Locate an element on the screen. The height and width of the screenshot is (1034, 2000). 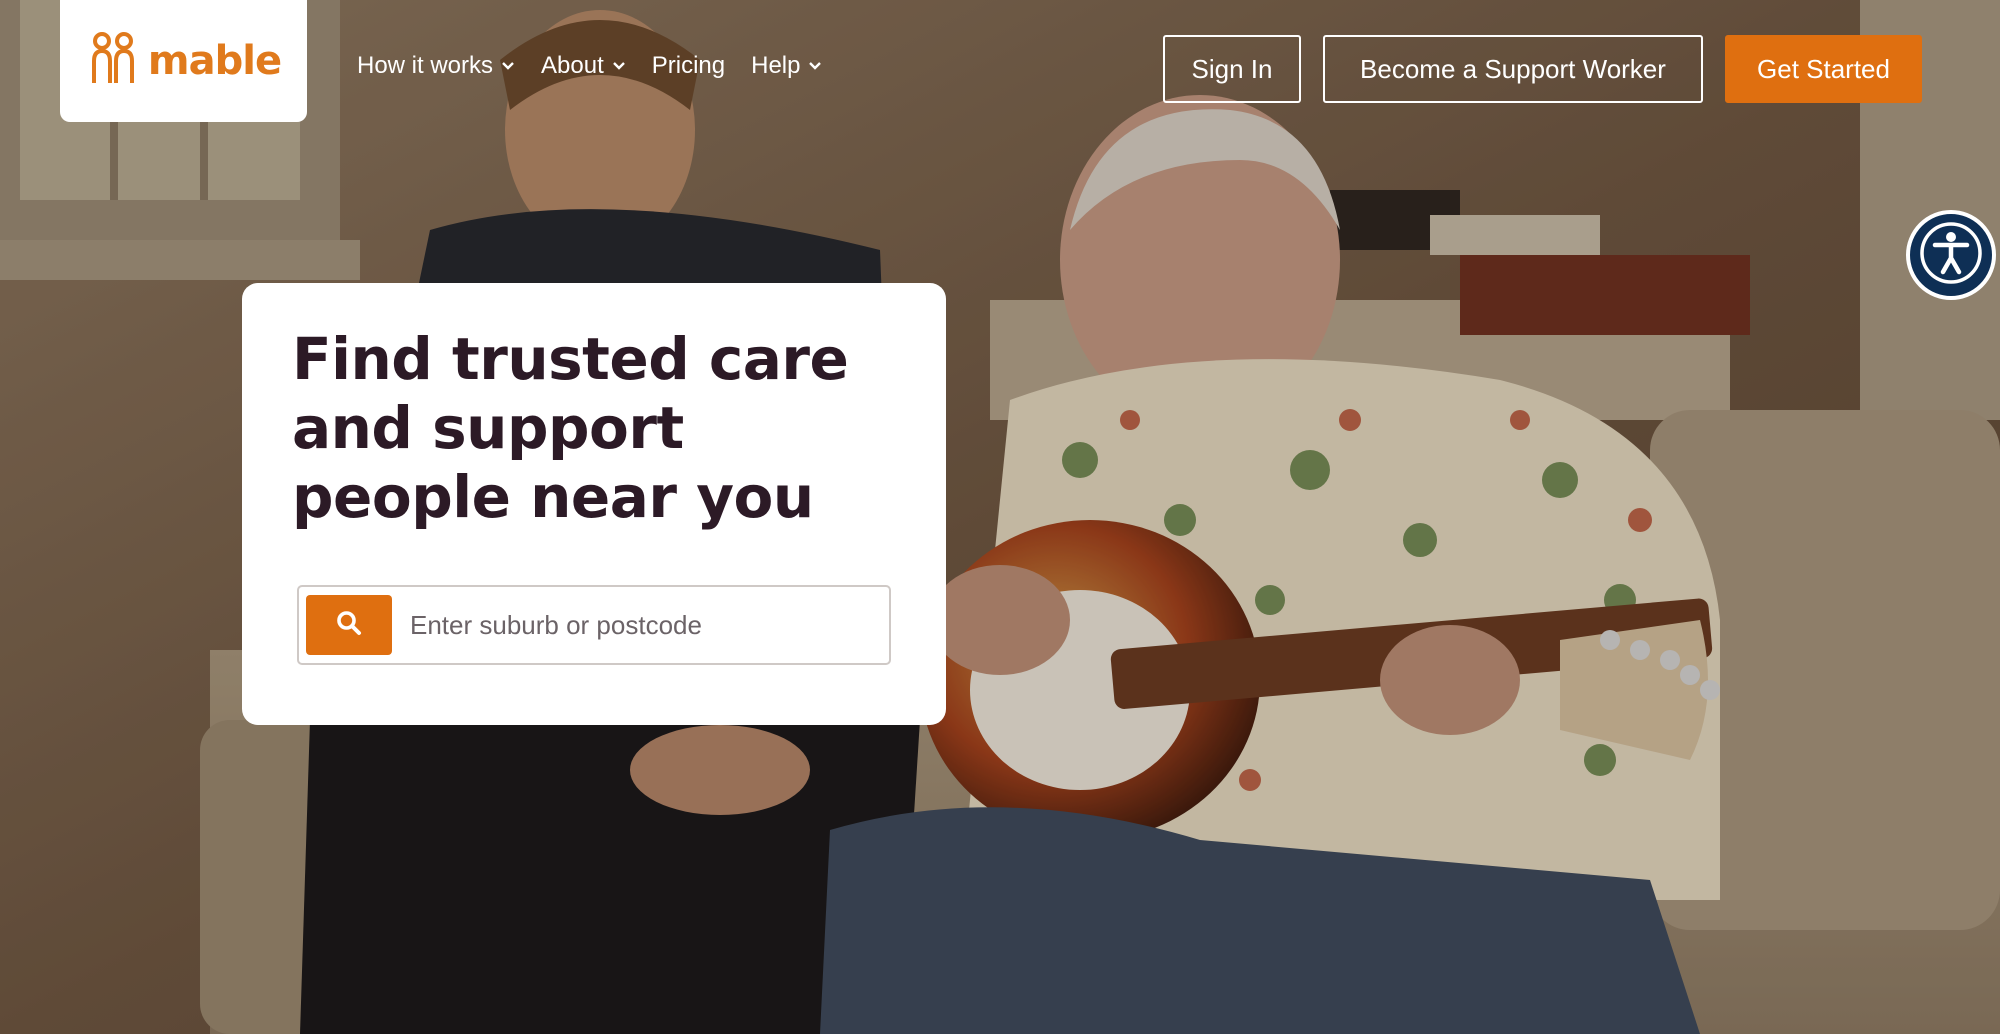
mable-logo-icon is located at coordinates (114, 61).